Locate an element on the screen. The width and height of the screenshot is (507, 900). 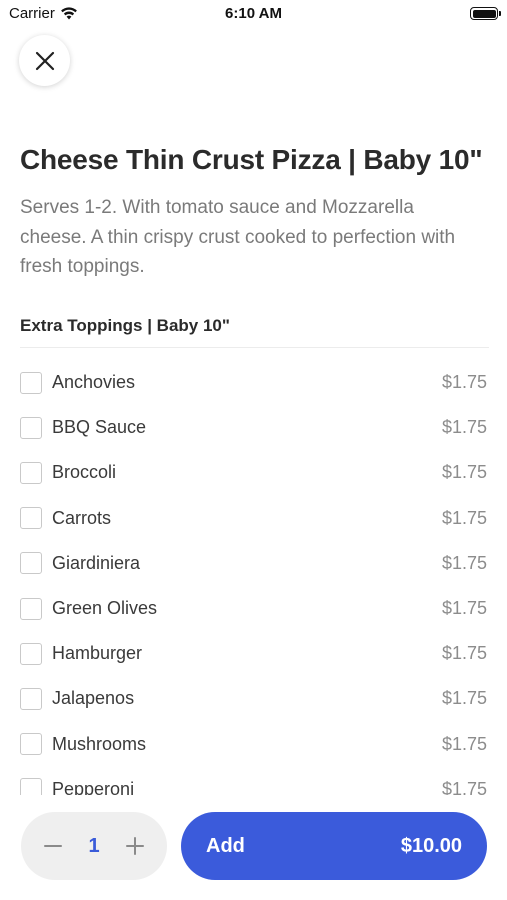
add-to-cart-button: Add $10.00 is located at coordinates (334, 846).